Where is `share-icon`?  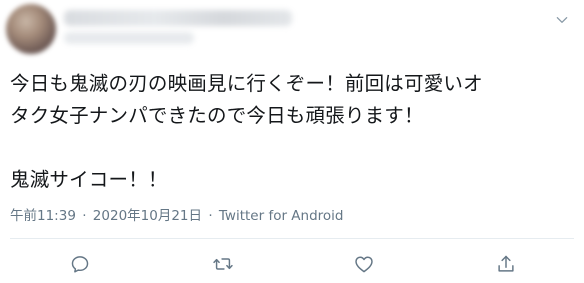 share-icon is located at coordinates (506, 263).